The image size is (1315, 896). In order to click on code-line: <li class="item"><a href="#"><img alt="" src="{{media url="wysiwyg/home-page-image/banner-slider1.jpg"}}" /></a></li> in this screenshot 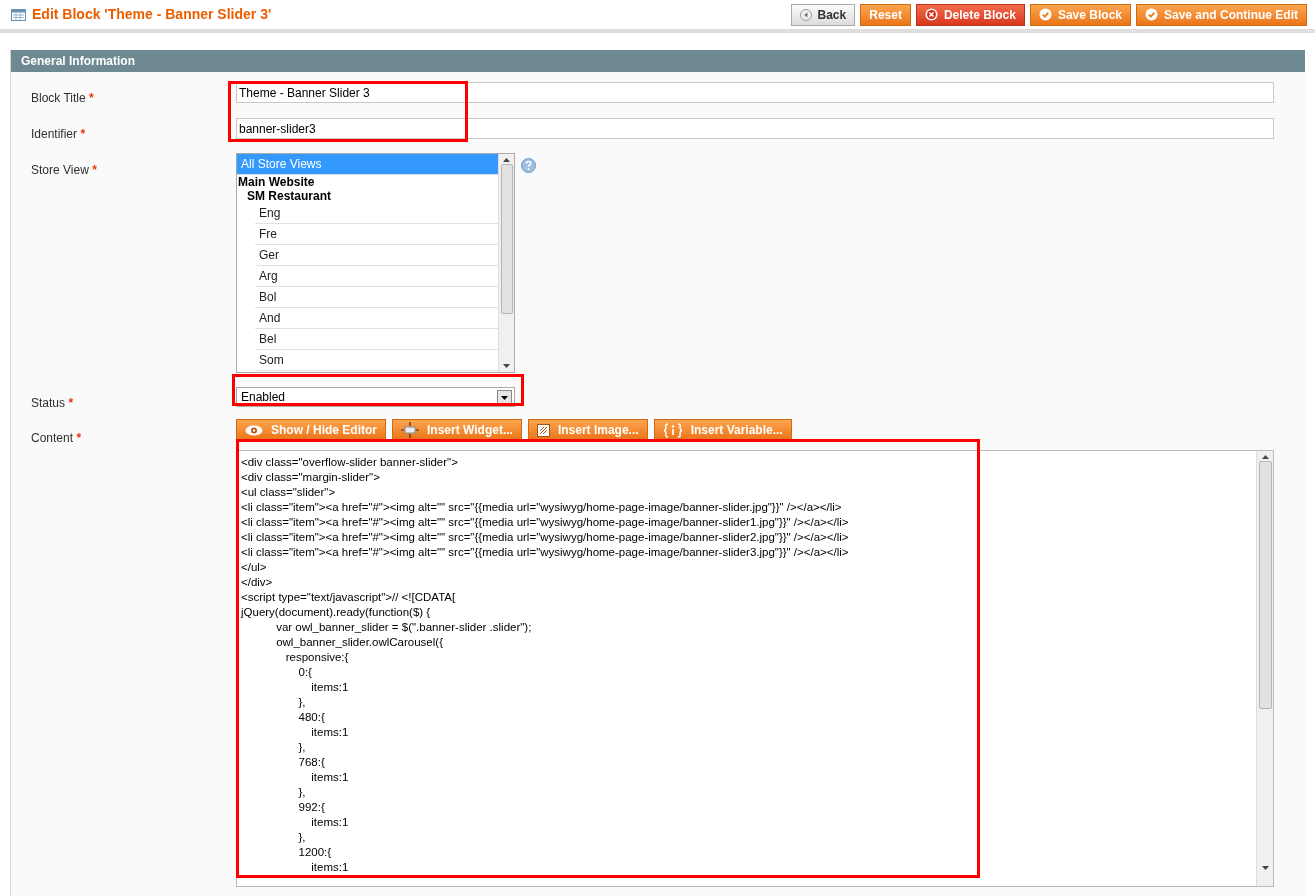, I will do `click(545, 522)`.